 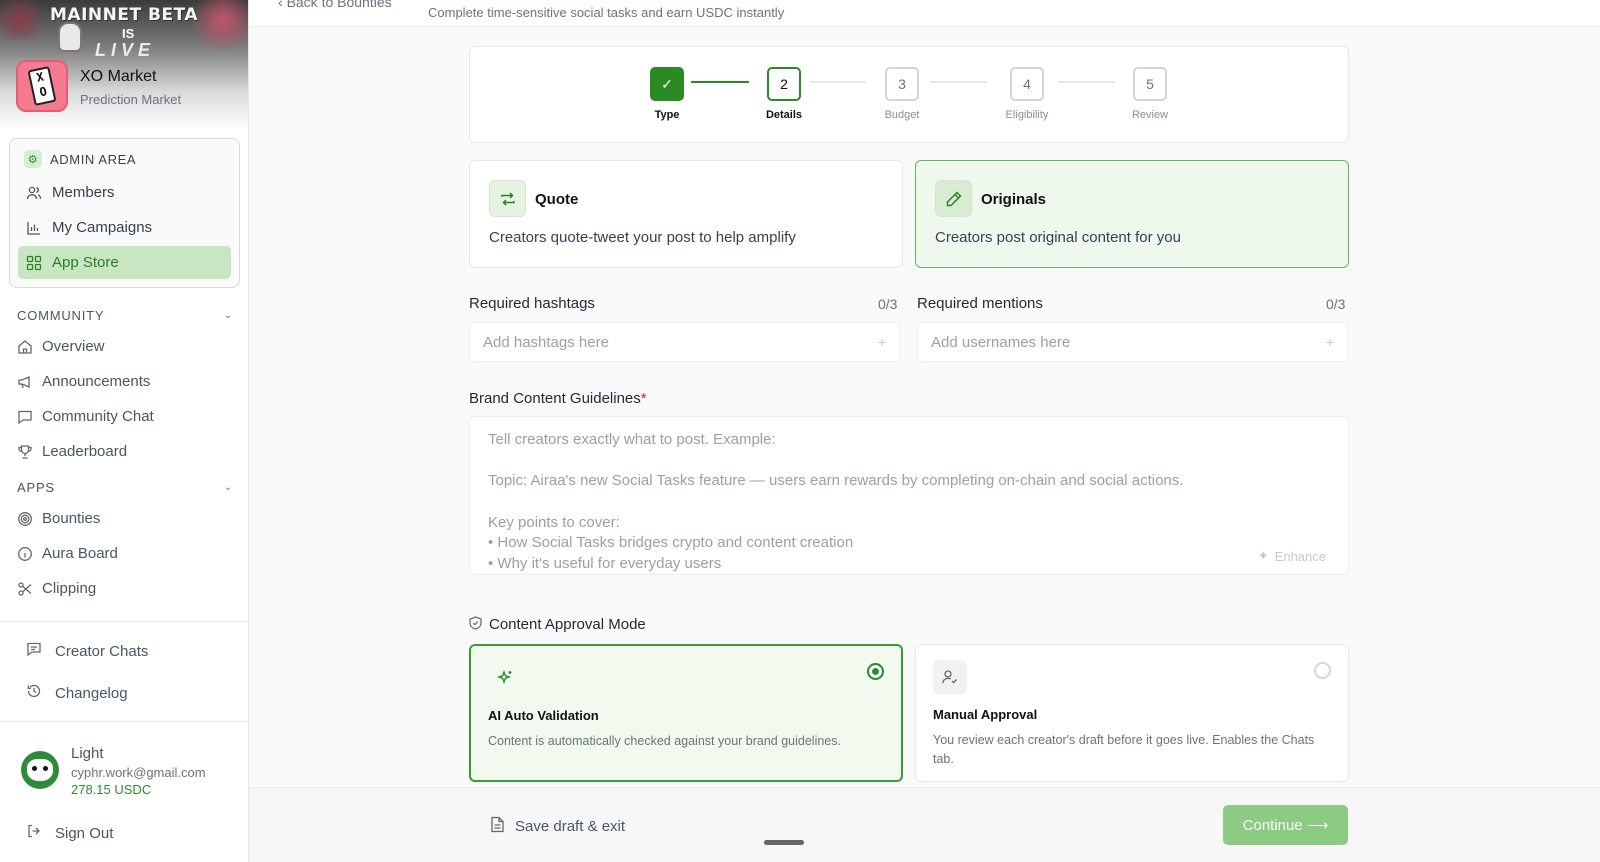 I want to click on user-email: cyphr.work@gmail.com, so click(x=138, y=772).